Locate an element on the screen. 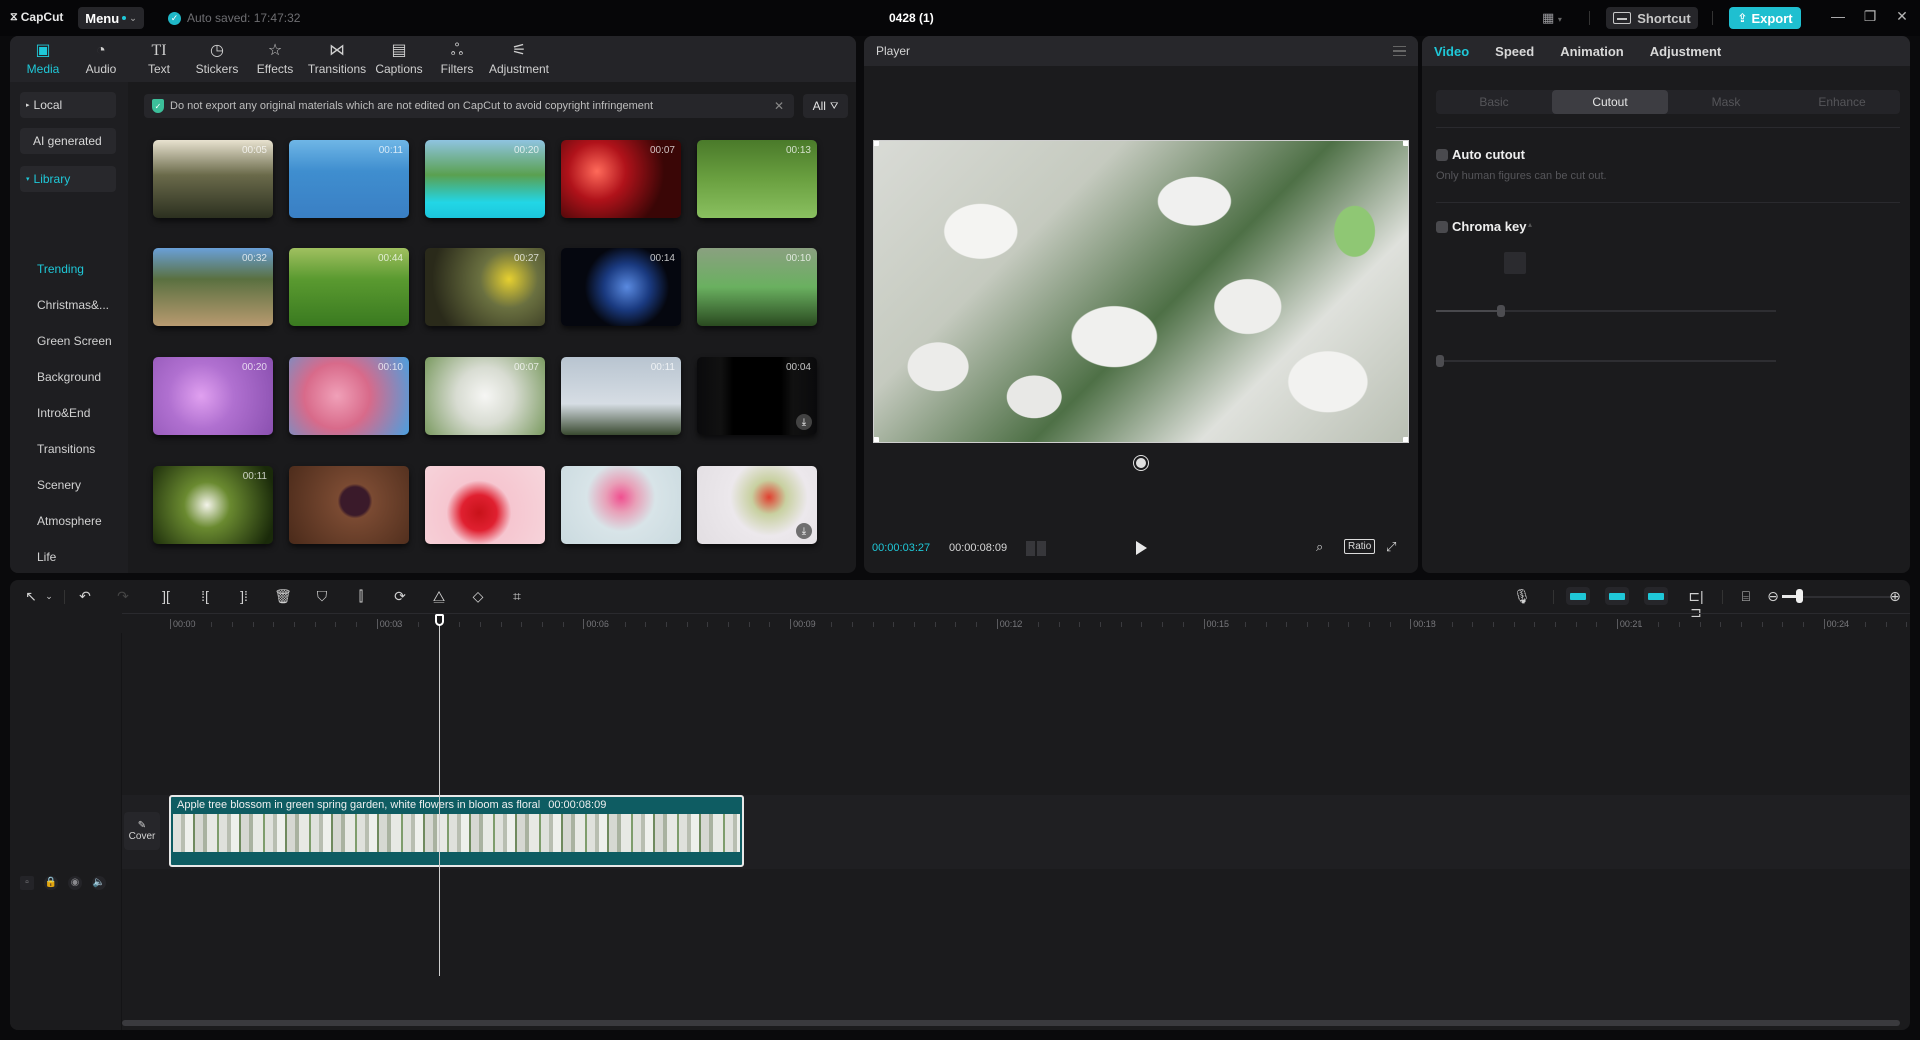 The height and width of the screenshot is (1040, 1920). redo-icon: ↷ is located at coordinates (123, 596).